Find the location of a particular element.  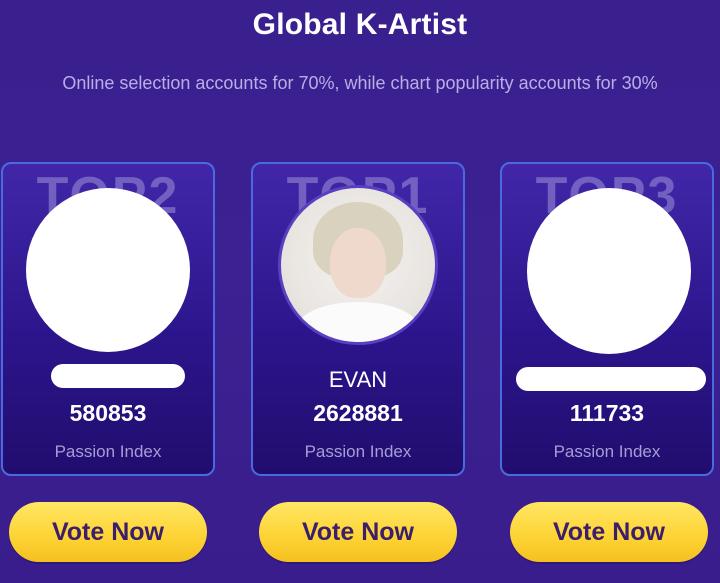

vote-now-button-top3: Vote Now is located at coordinates (609, 532).